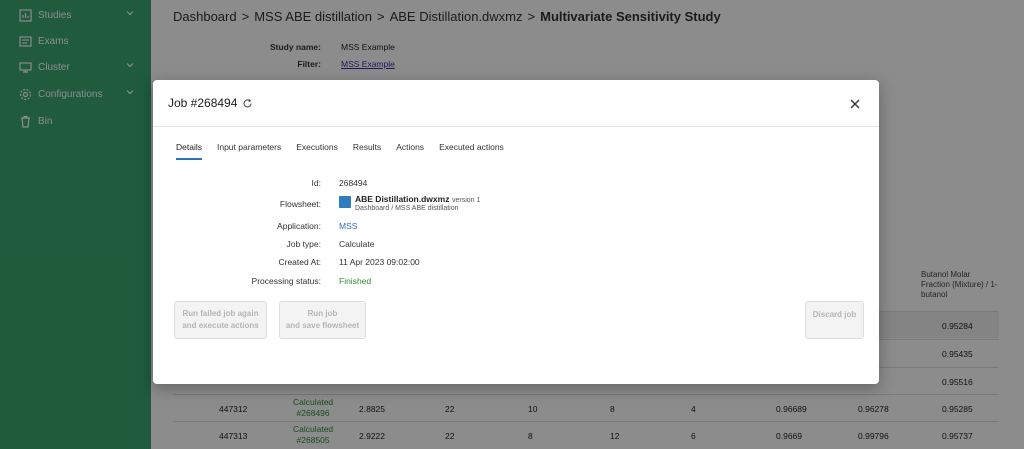 Image resolution: width=1024 pixels, height=449 pixels. What do you see at coordinates (300, 204) in the screenshot?
I see `flowsheet-label: Flowsheet:` at bounding box center [300, 204].